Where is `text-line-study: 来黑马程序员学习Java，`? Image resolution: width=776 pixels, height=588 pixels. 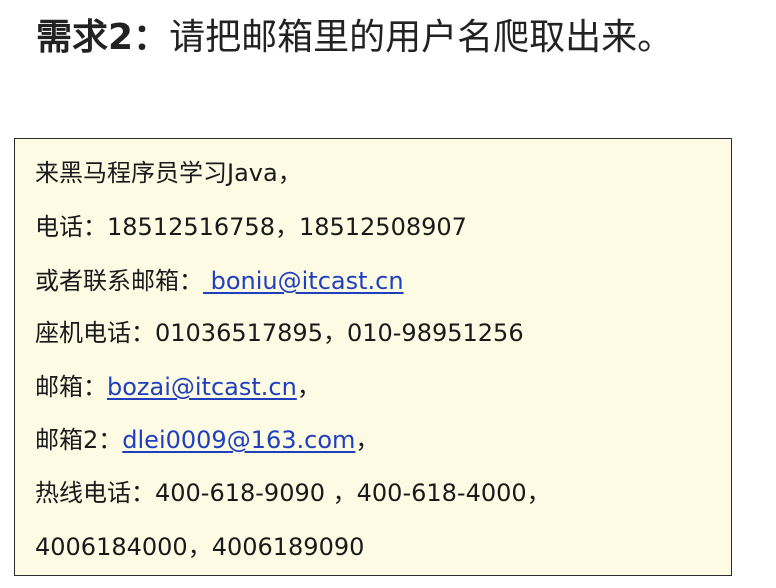
text-line-study: 来黑马程序员学习Java， is located at coordinates (168, 173).